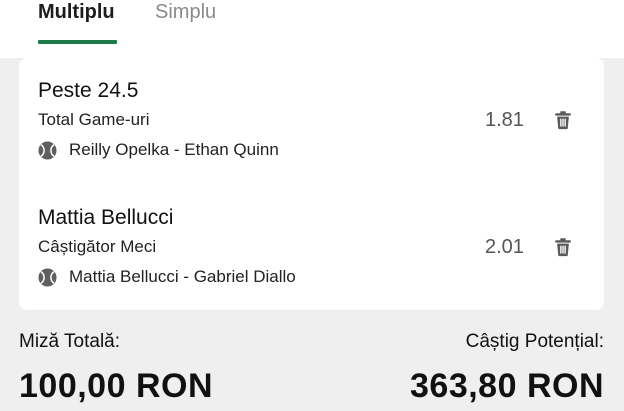 This screenshot has width=624, height=411. What do you see at coordinates (312, 29) in the screenshot?
I see `betslip-tabs-bar: Multiplu Simplu` at bounding box center [312, 29].